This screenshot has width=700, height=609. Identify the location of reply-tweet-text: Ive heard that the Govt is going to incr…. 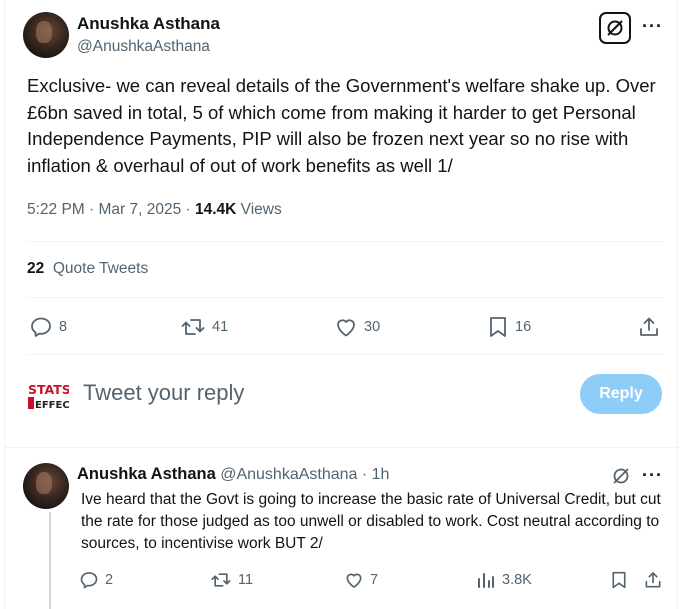
(371, 521).